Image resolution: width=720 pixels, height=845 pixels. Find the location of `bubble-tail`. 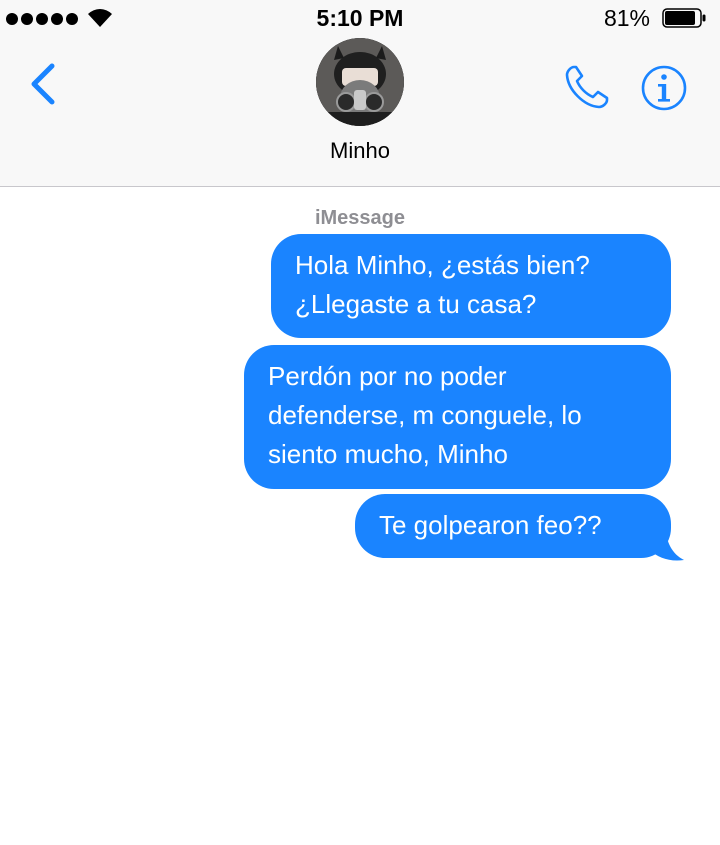

bubble-tail is located at coordinates (666, 544).